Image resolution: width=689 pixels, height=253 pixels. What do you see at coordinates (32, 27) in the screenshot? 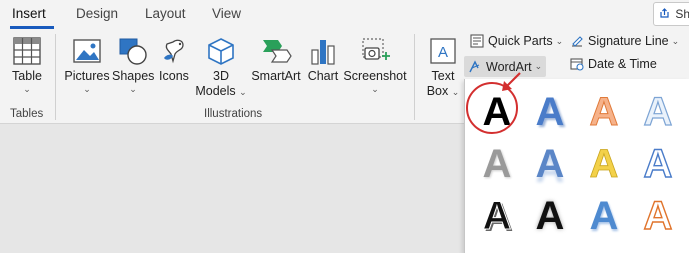
I see `active-tab-indicator` at bounding box center [32, 27].